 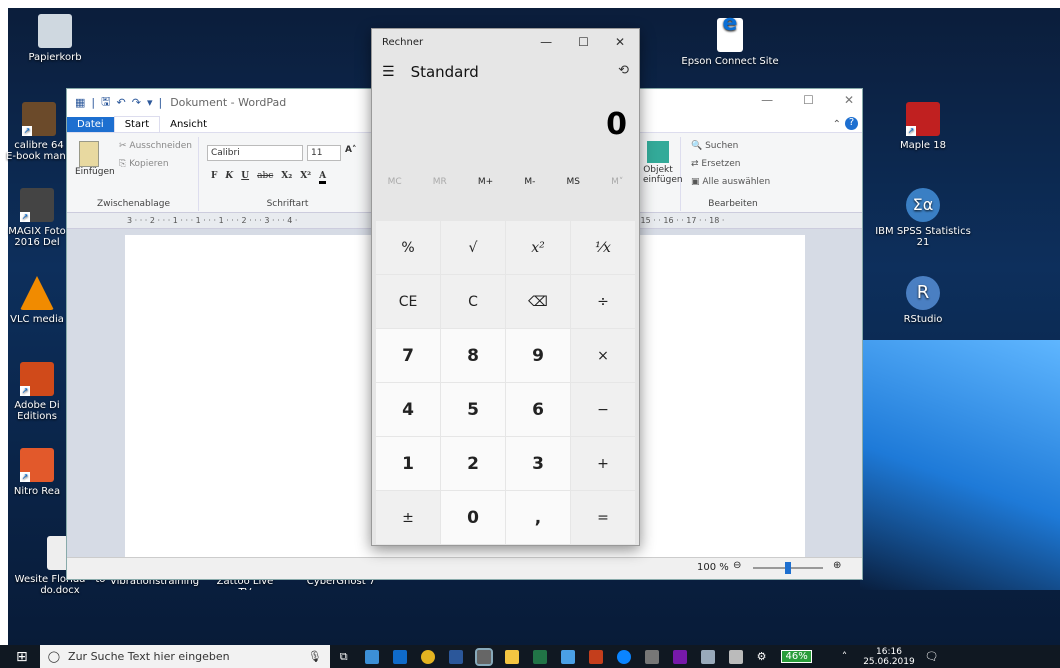 What do you see at coordinates (137, 124) in the screenshot?
I see `tab-start: Start` at bounding box center [137, 124].